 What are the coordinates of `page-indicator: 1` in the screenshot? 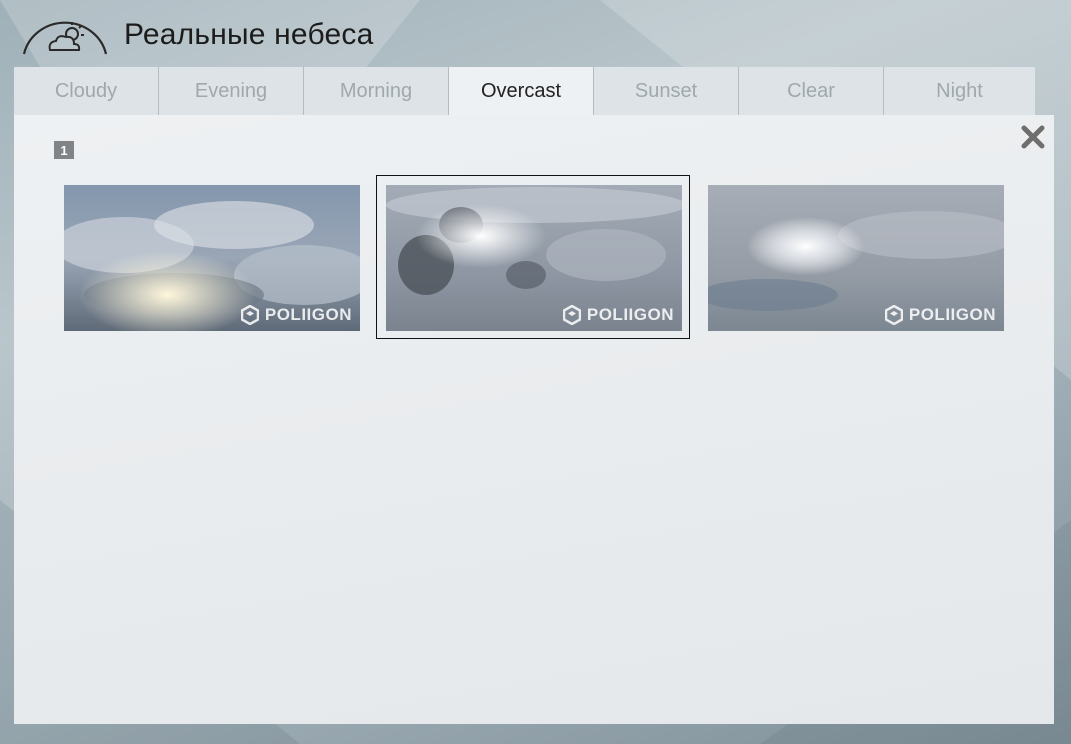 It's located at (64, 150).